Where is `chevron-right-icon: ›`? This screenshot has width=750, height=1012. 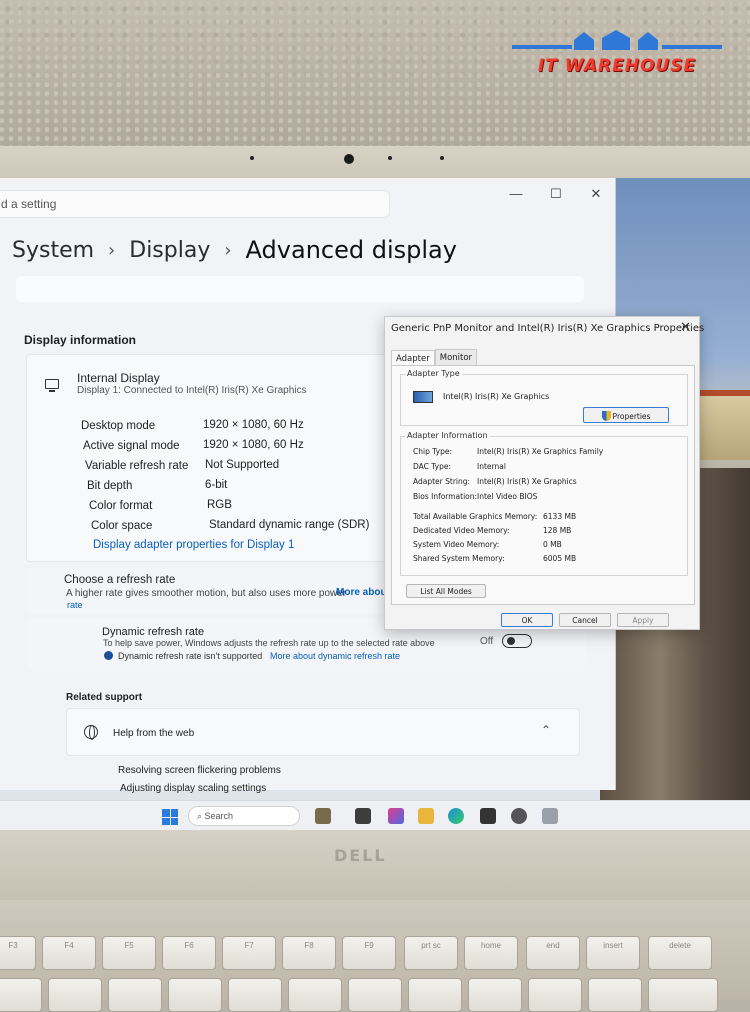 chevron-right-icon: › is located at coordinates (112, 250).